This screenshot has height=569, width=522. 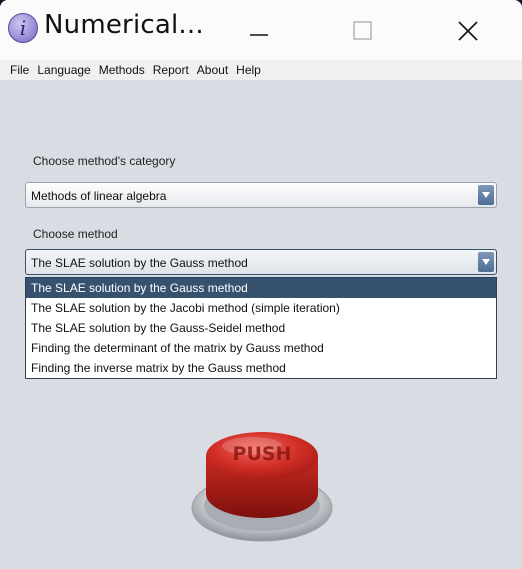 I want to click on method-select: The SLAE solution by the Gauss method, so click(x=261, y=262).